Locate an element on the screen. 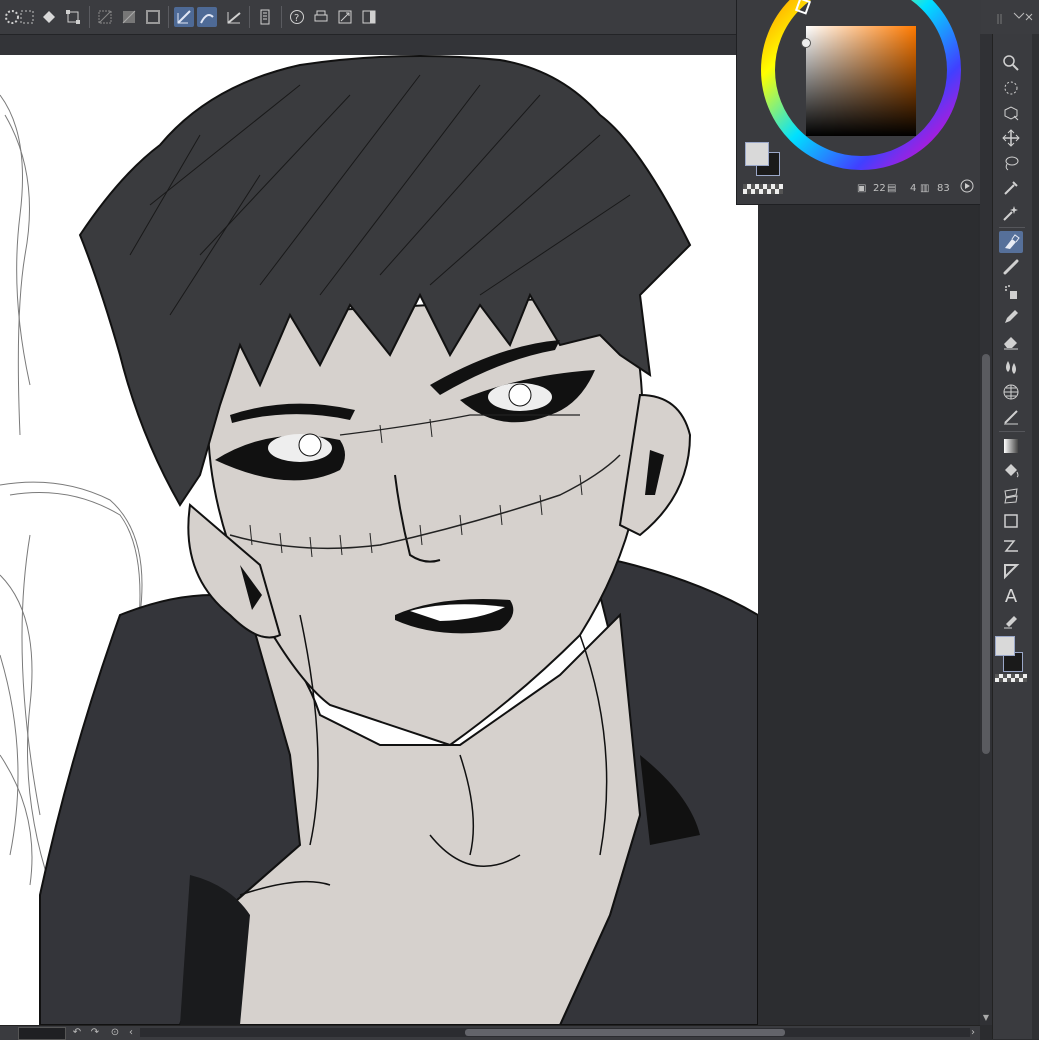  ruler-tool-icon is located at coordinates (1011, 417).